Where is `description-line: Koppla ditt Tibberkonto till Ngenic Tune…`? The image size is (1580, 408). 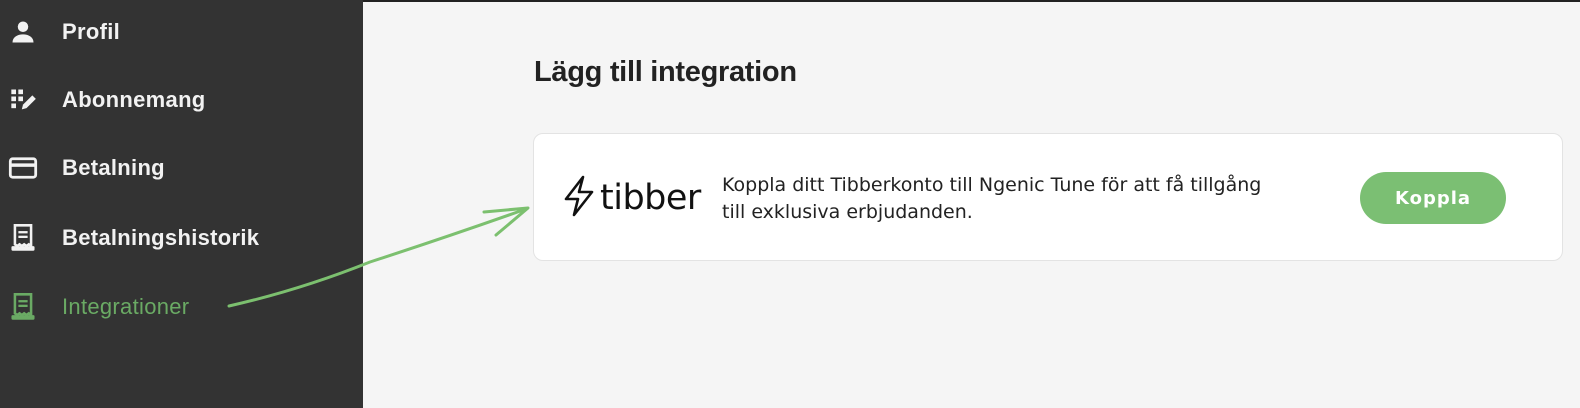 description-line: Koppla ditt Tibberkonto till Ngenic Tune… is located at coordinates (992, 185).